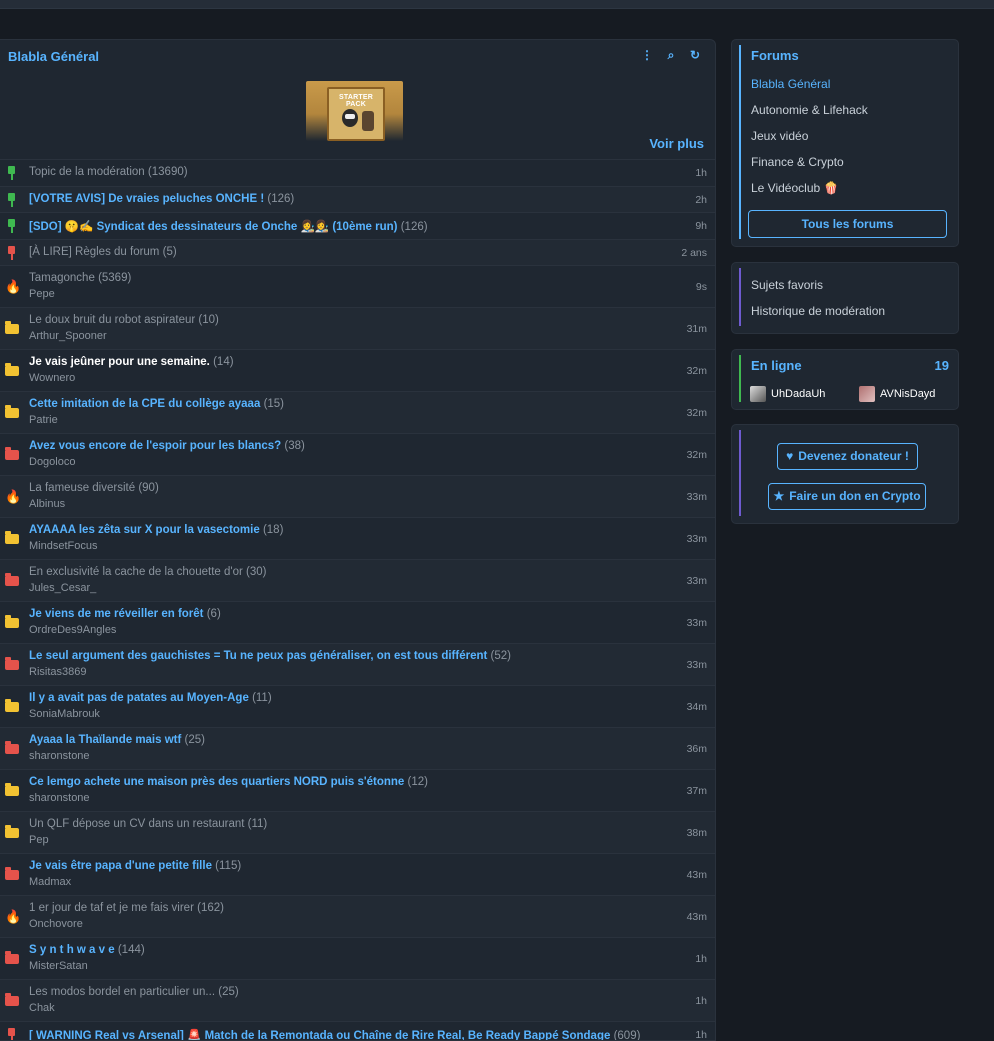 The image size is (994, 1041). I want to click on topic-age: 1h, so click(701, 1001).